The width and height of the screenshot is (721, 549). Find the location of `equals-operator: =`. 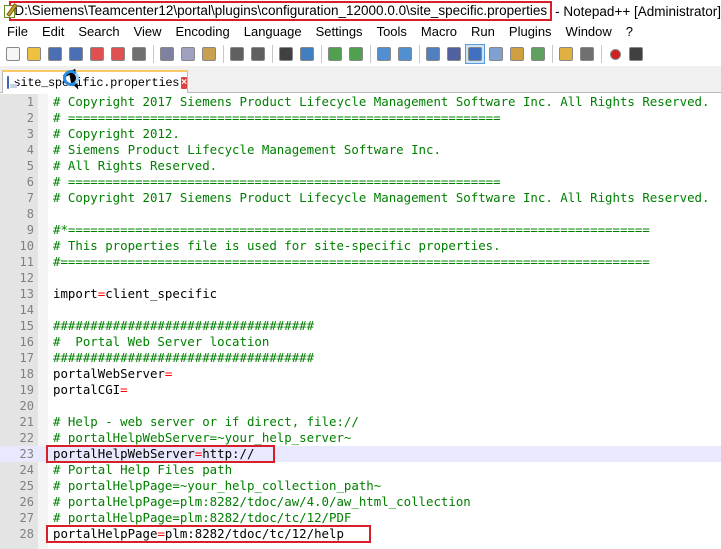

equals-operator: = is located at coordinates (161, 533).